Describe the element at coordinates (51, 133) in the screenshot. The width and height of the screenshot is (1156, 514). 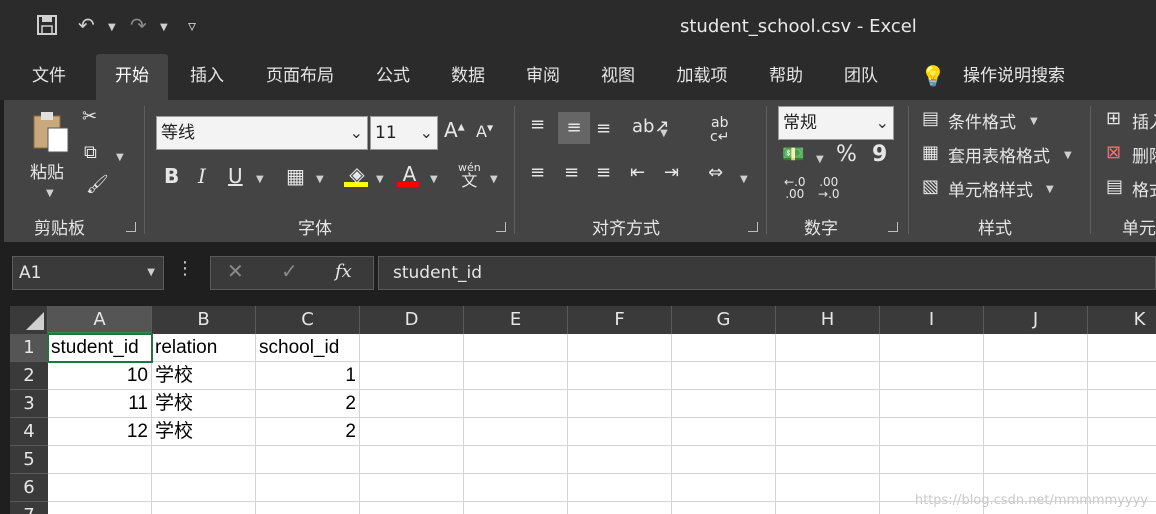
I see `paste-icon` at that location.